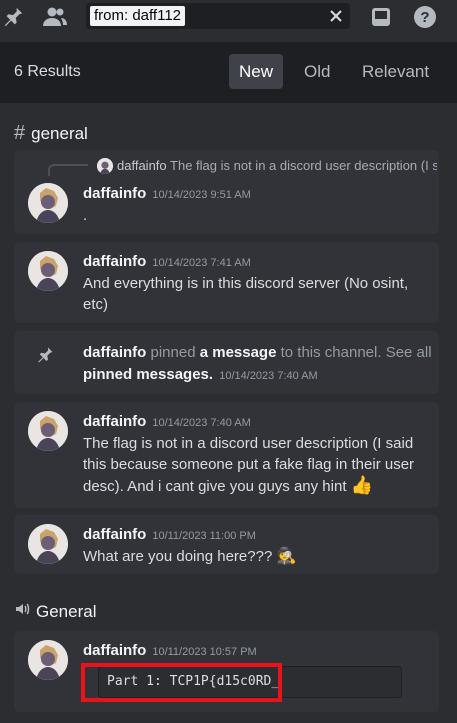 The height and width of the screenshot is (723, 457). I want to click on pinned-messages-link: pinned messages, so click(146, 374).